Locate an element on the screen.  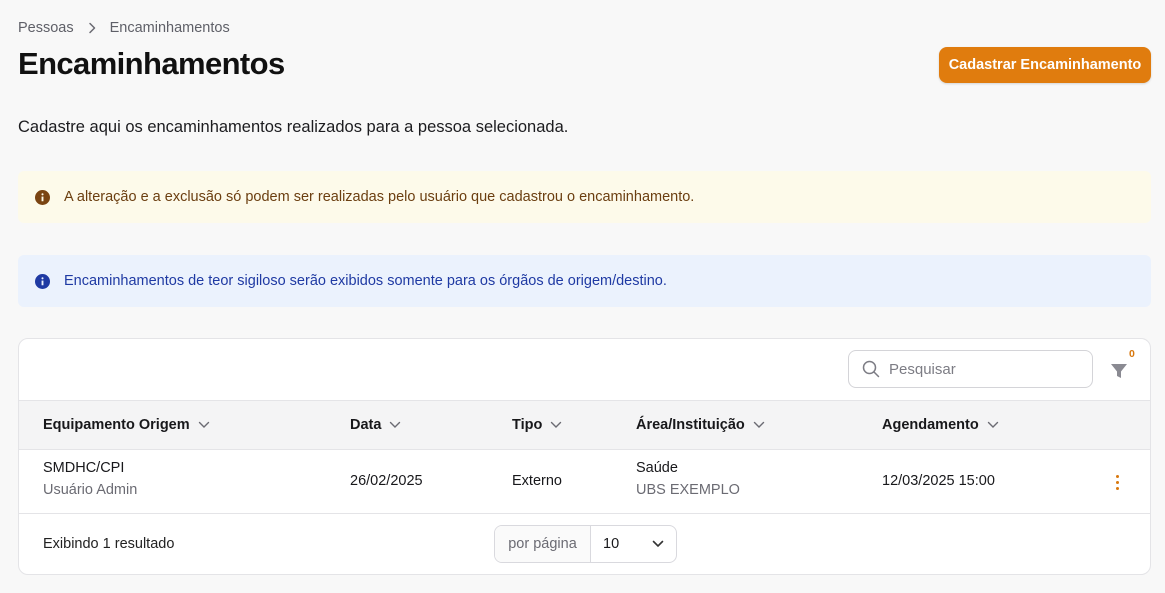
column-header-data: Data is located at coordinates (375, 425).